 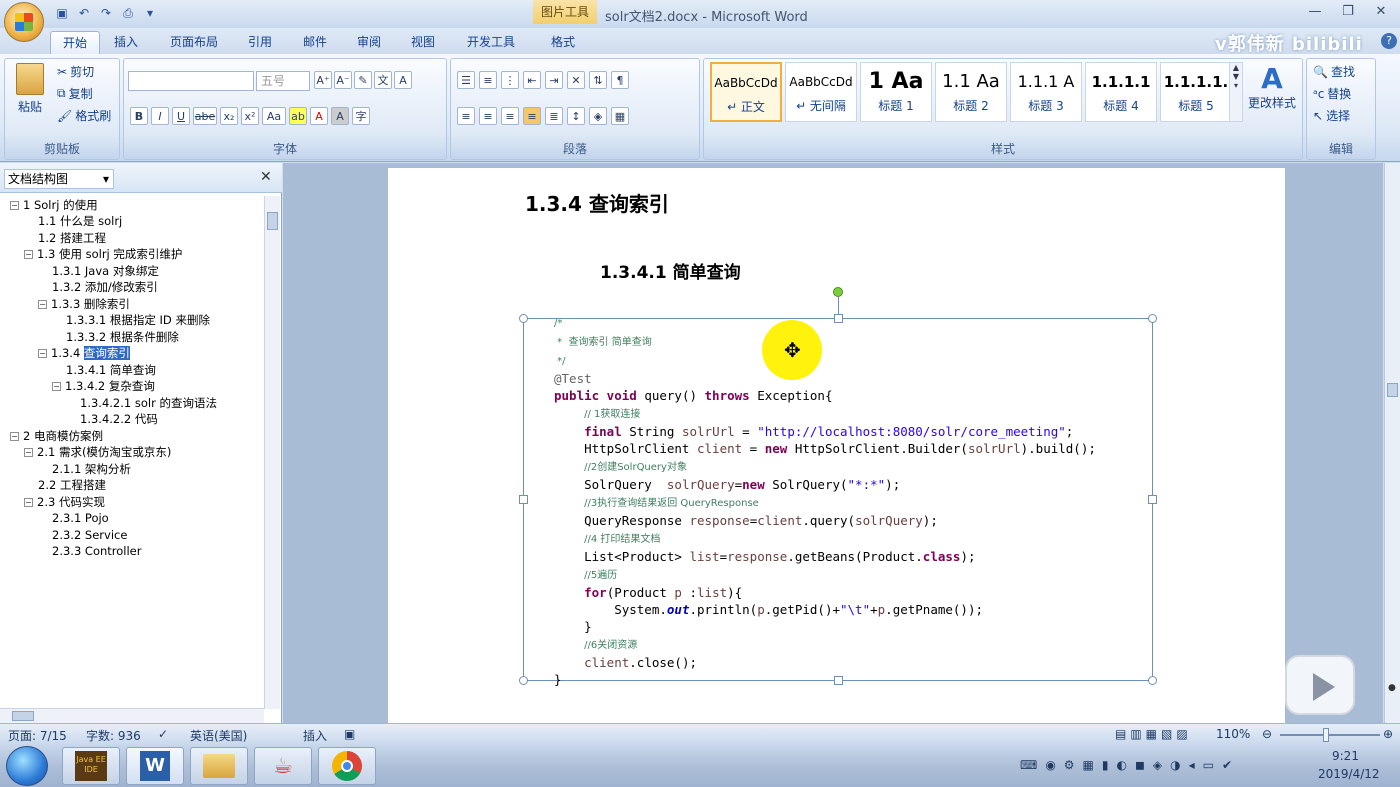 I want to click on office-button, so click(x=24, y=22).